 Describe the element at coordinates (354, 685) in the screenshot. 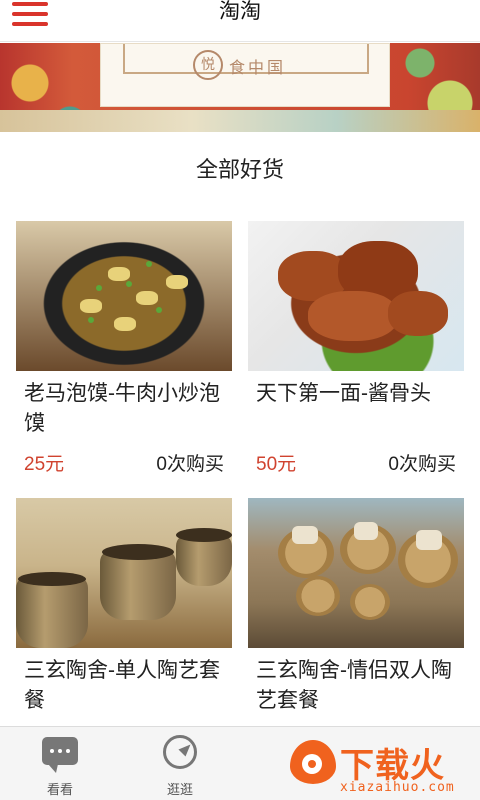

I see `product-name: 三玄陶舍-情侣双人陶艺套餐` at that location.